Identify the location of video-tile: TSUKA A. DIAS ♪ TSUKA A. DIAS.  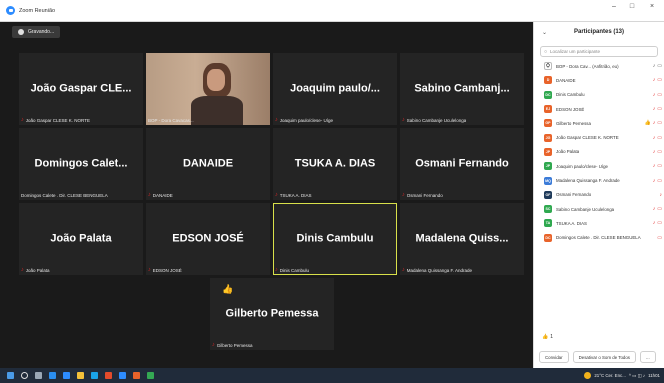
(335, 164).